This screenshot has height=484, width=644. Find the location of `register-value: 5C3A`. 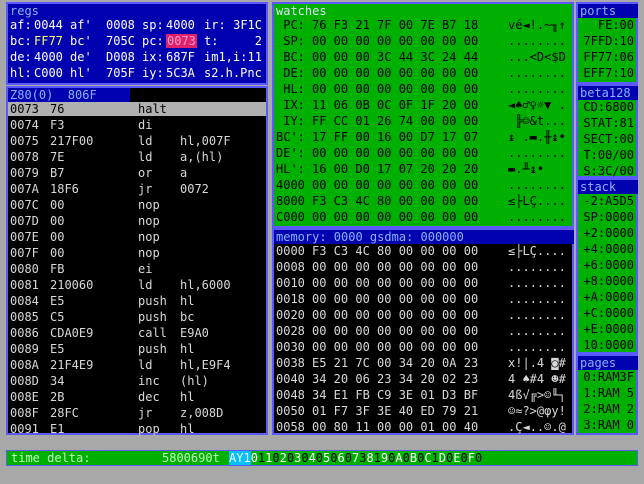

register-value: 5C3A is located at coordinates (180, 73).